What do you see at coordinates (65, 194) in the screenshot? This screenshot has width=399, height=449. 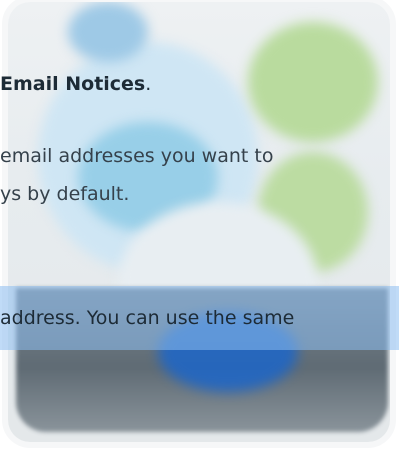 I see `paragraph-line-2: ys by default.` at bounding box center [65, 194].